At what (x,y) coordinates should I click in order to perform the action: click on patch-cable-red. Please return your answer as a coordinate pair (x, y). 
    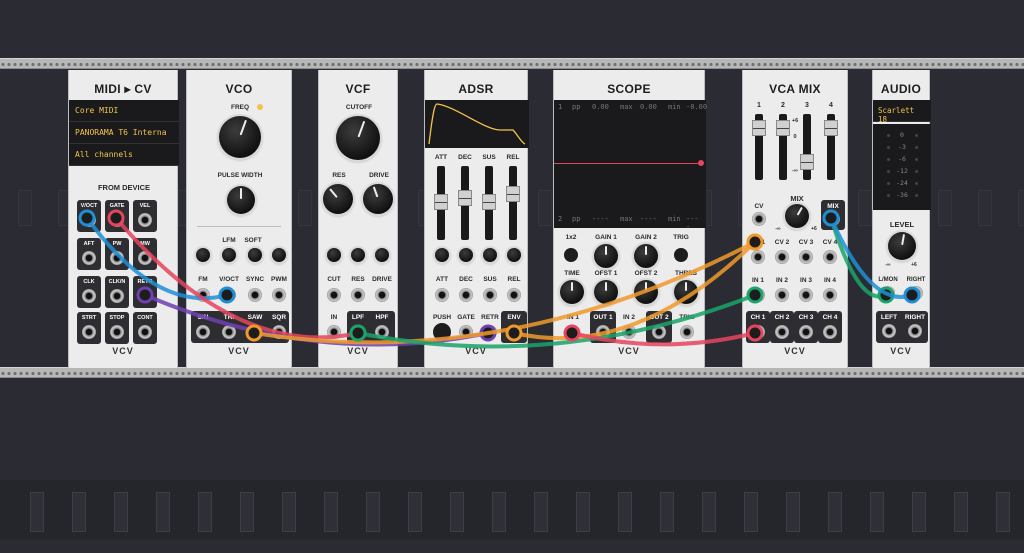
    Looking at the image, I should click on (237, 278).